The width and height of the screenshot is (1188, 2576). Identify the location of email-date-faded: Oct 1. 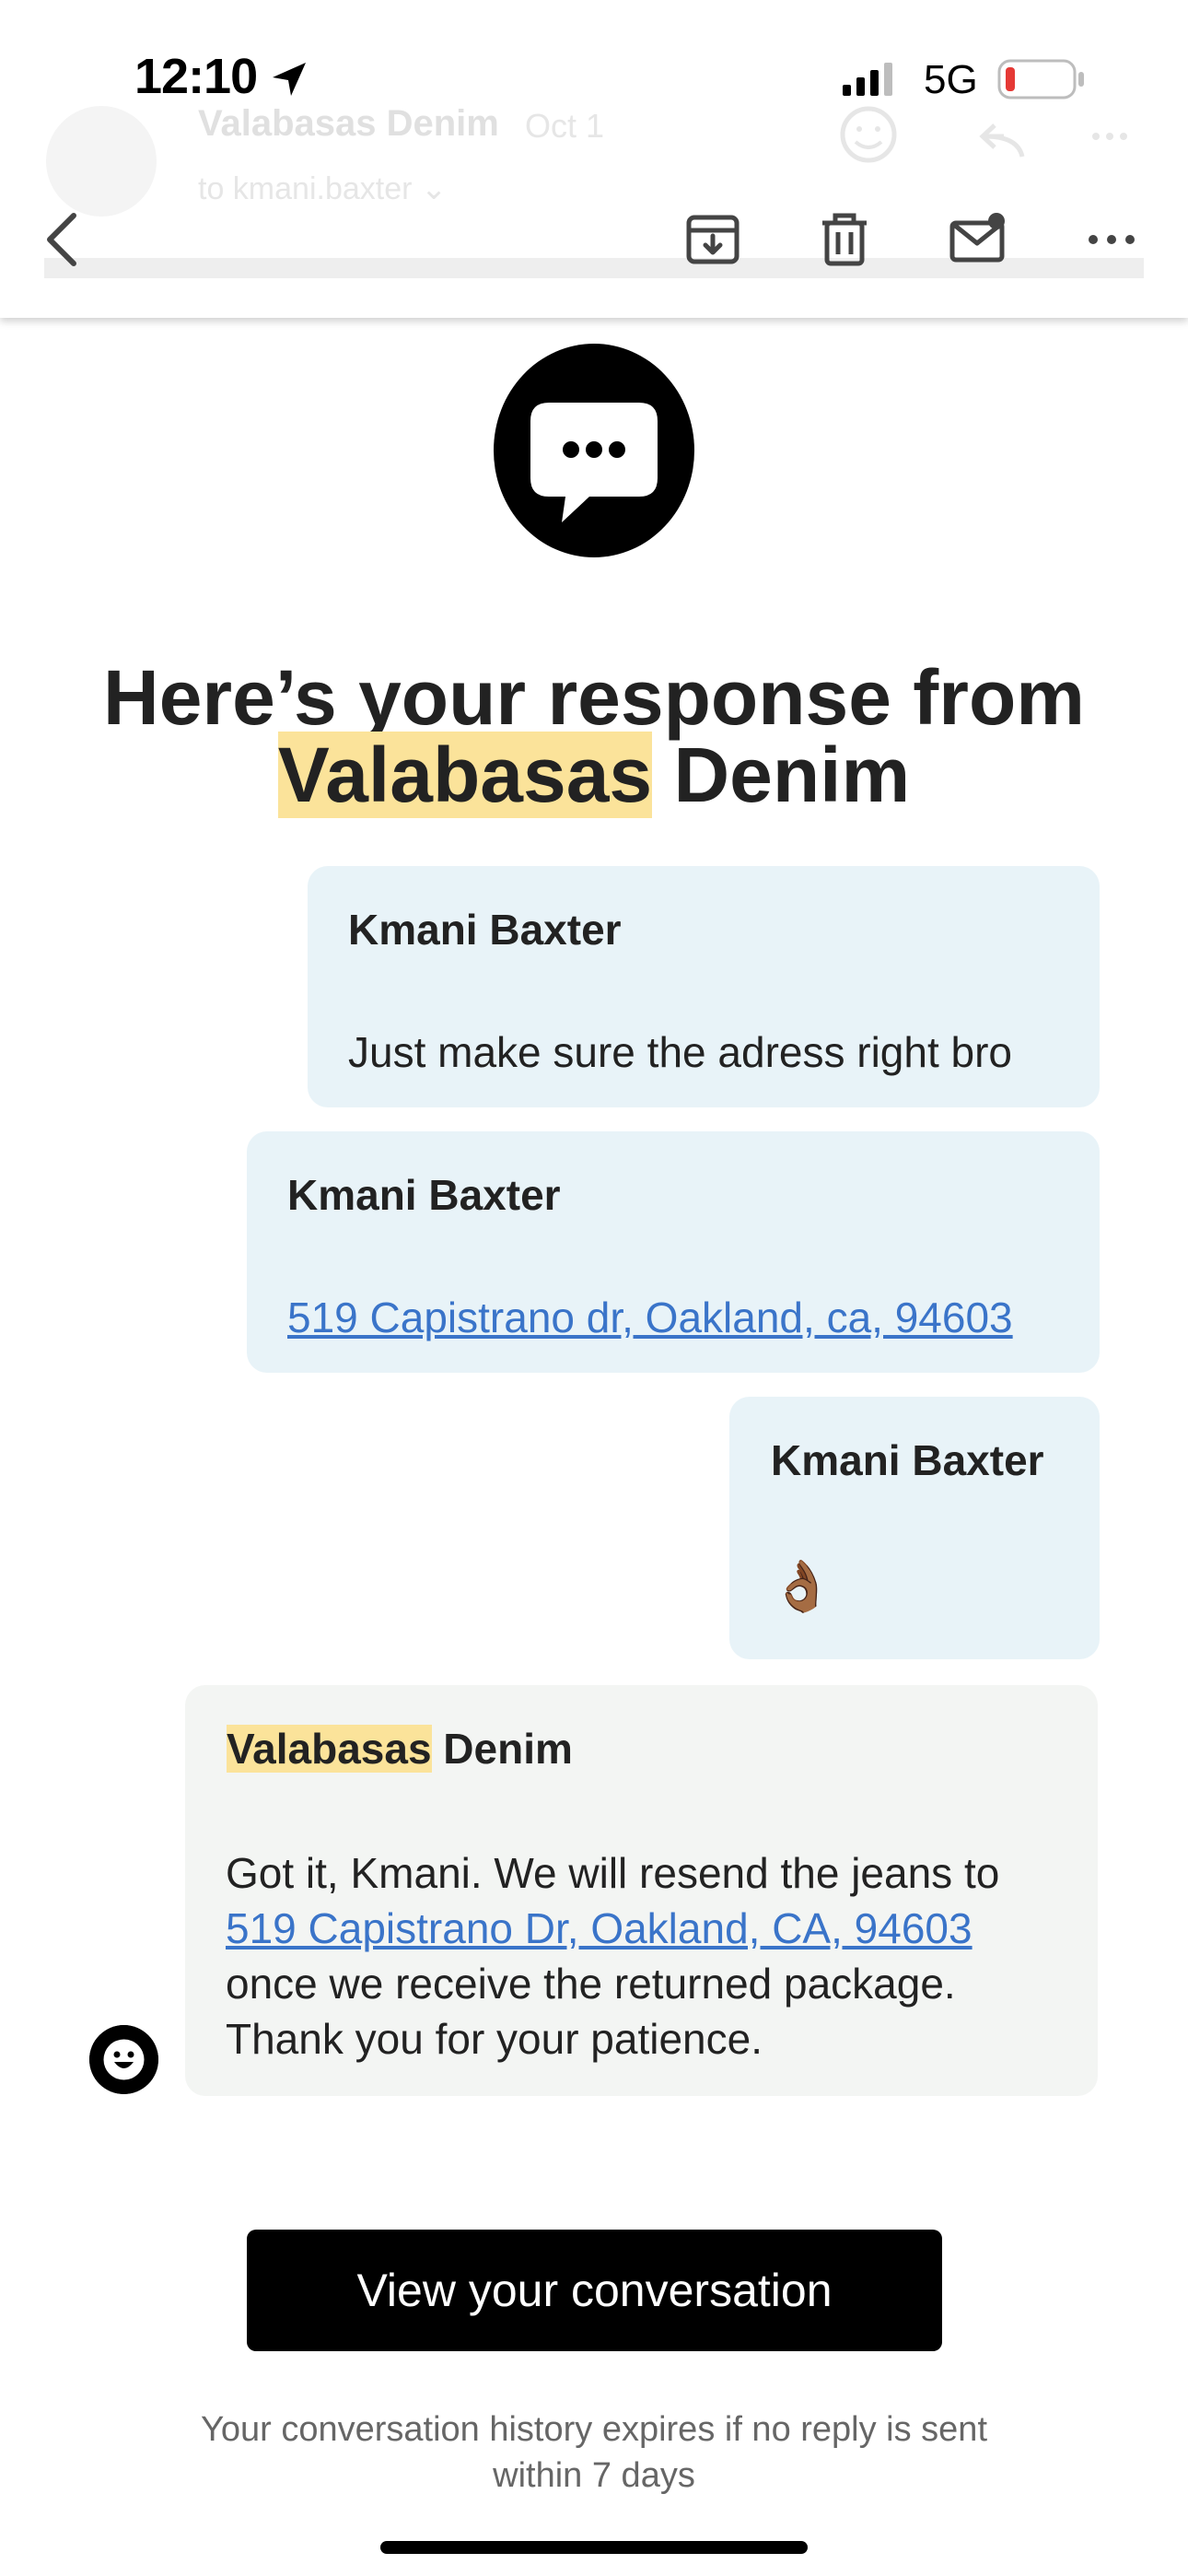
(565, 126).